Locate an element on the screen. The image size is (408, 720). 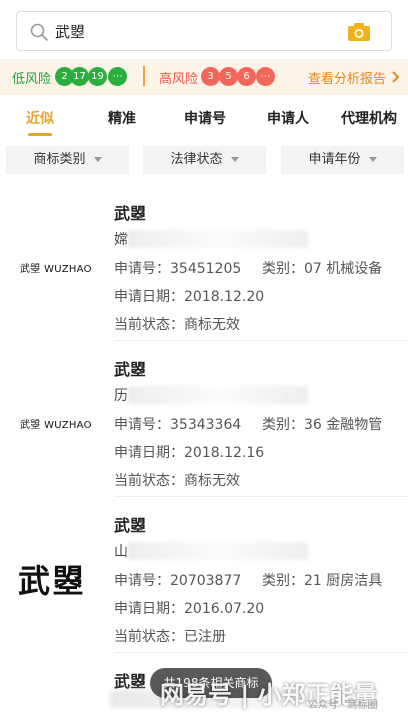
trademark-category: 类别：07 机械设备 is located at coordinates (322, 269).